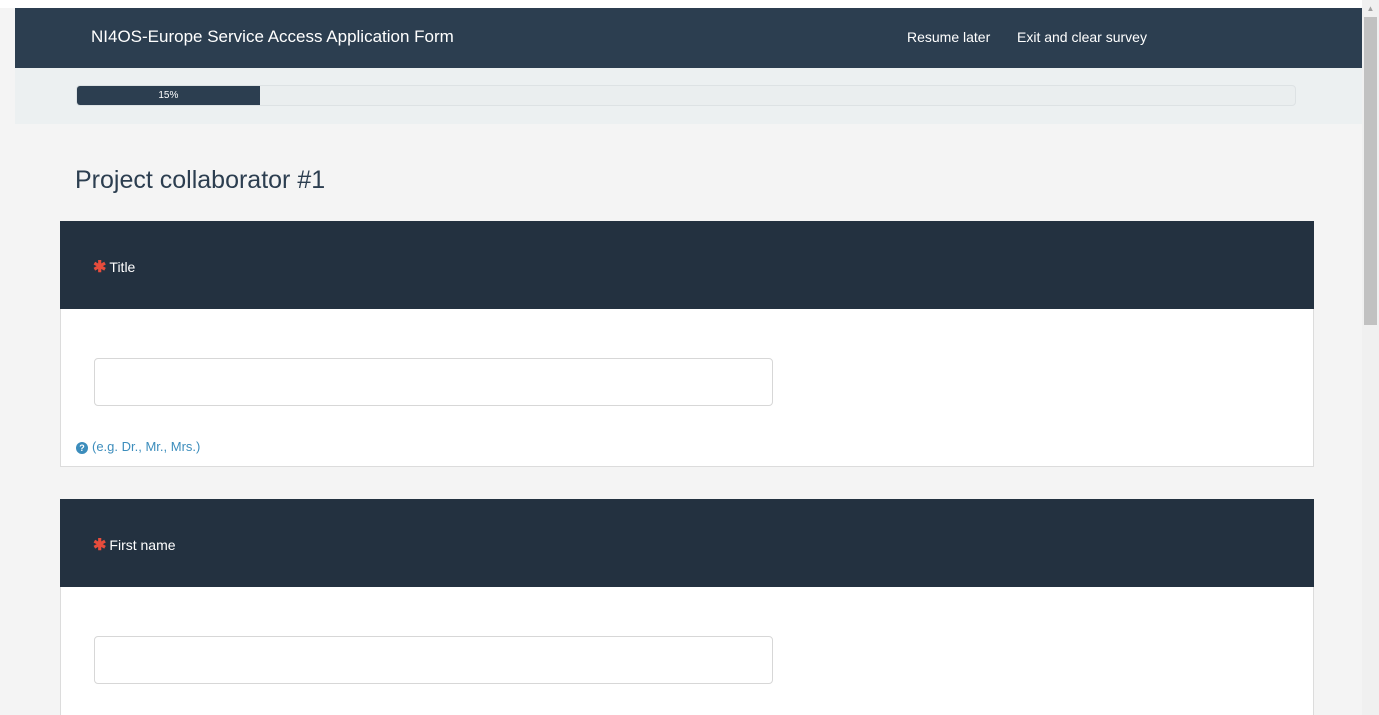 The height and width of the screenshot is (715, 1379). I want to click on top-strip, so click(681, 4).